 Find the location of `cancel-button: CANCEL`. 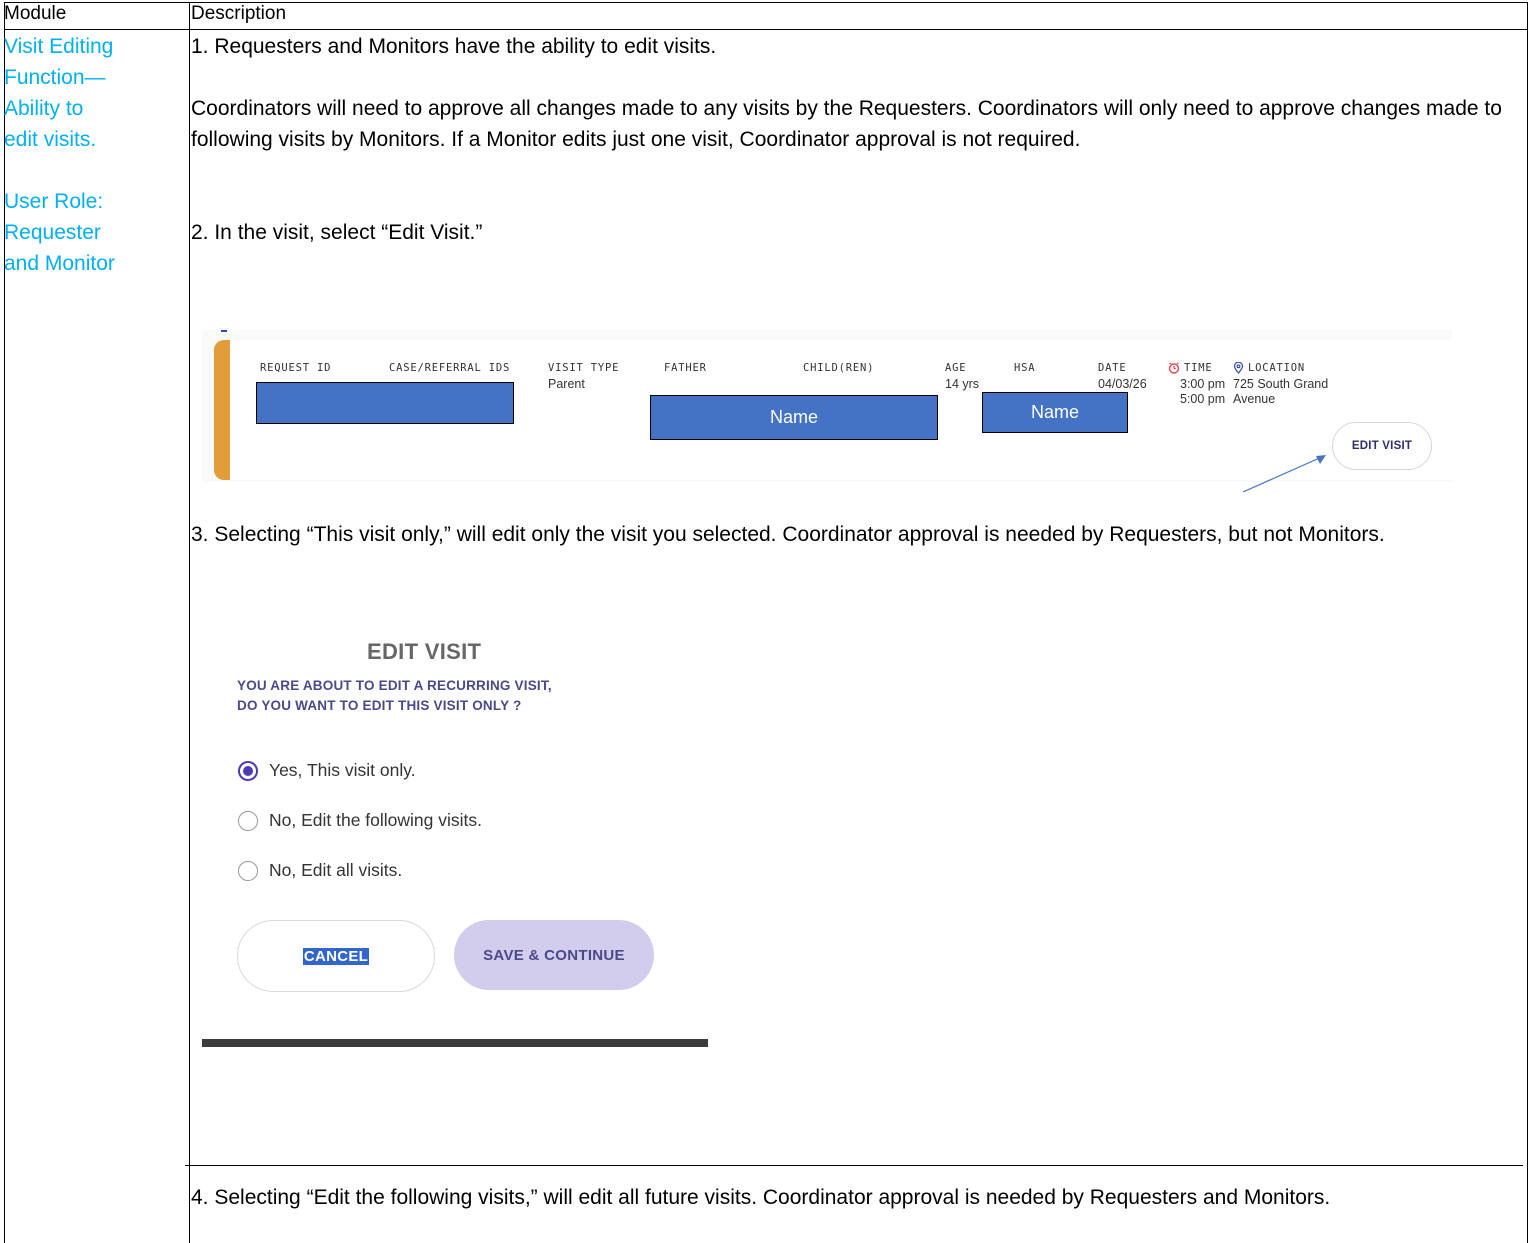

cancel-button: CANCEL is located at coordinates (336, 956).